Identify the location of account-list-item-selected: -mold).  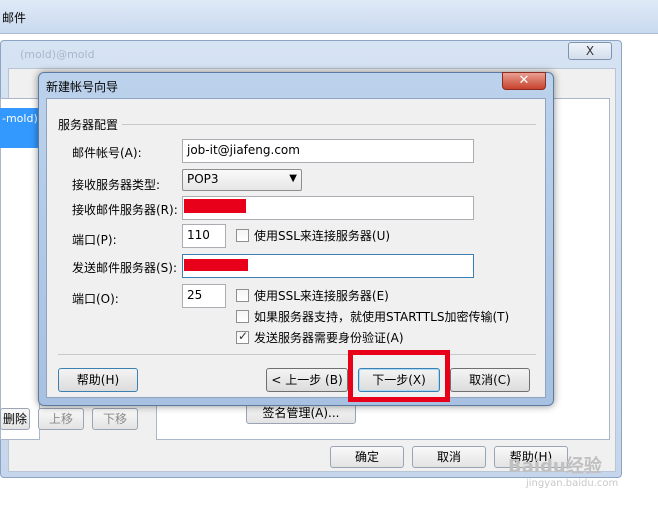
(20, 128).